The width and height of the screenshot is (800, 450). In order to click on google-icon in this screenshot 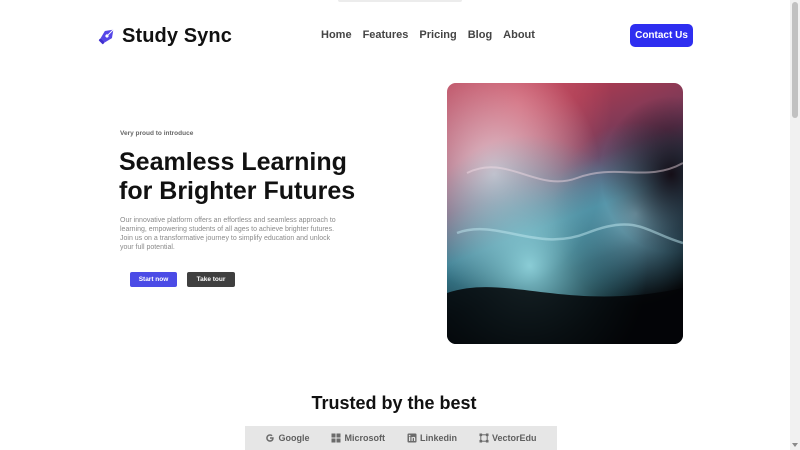, I will do `click(270, 438)`.